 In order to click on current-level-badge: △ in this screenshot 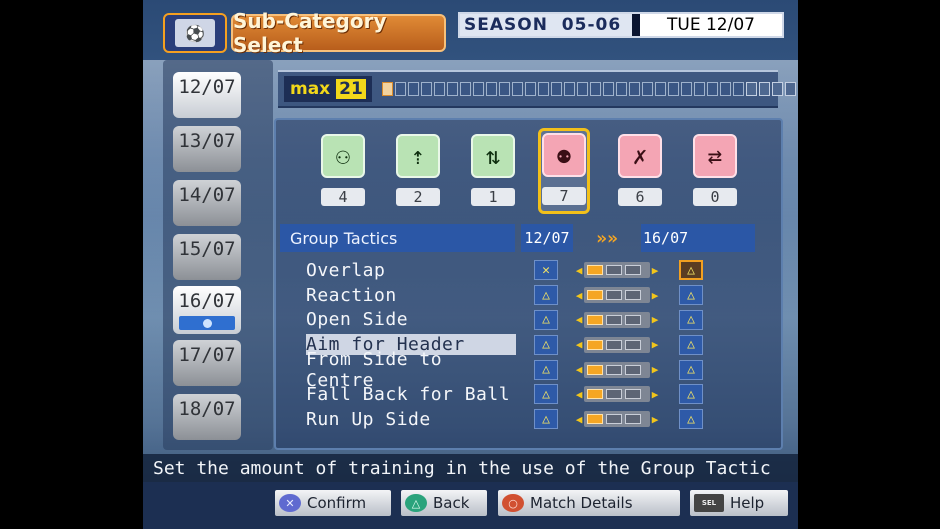, I will do `click(546, 344)`.